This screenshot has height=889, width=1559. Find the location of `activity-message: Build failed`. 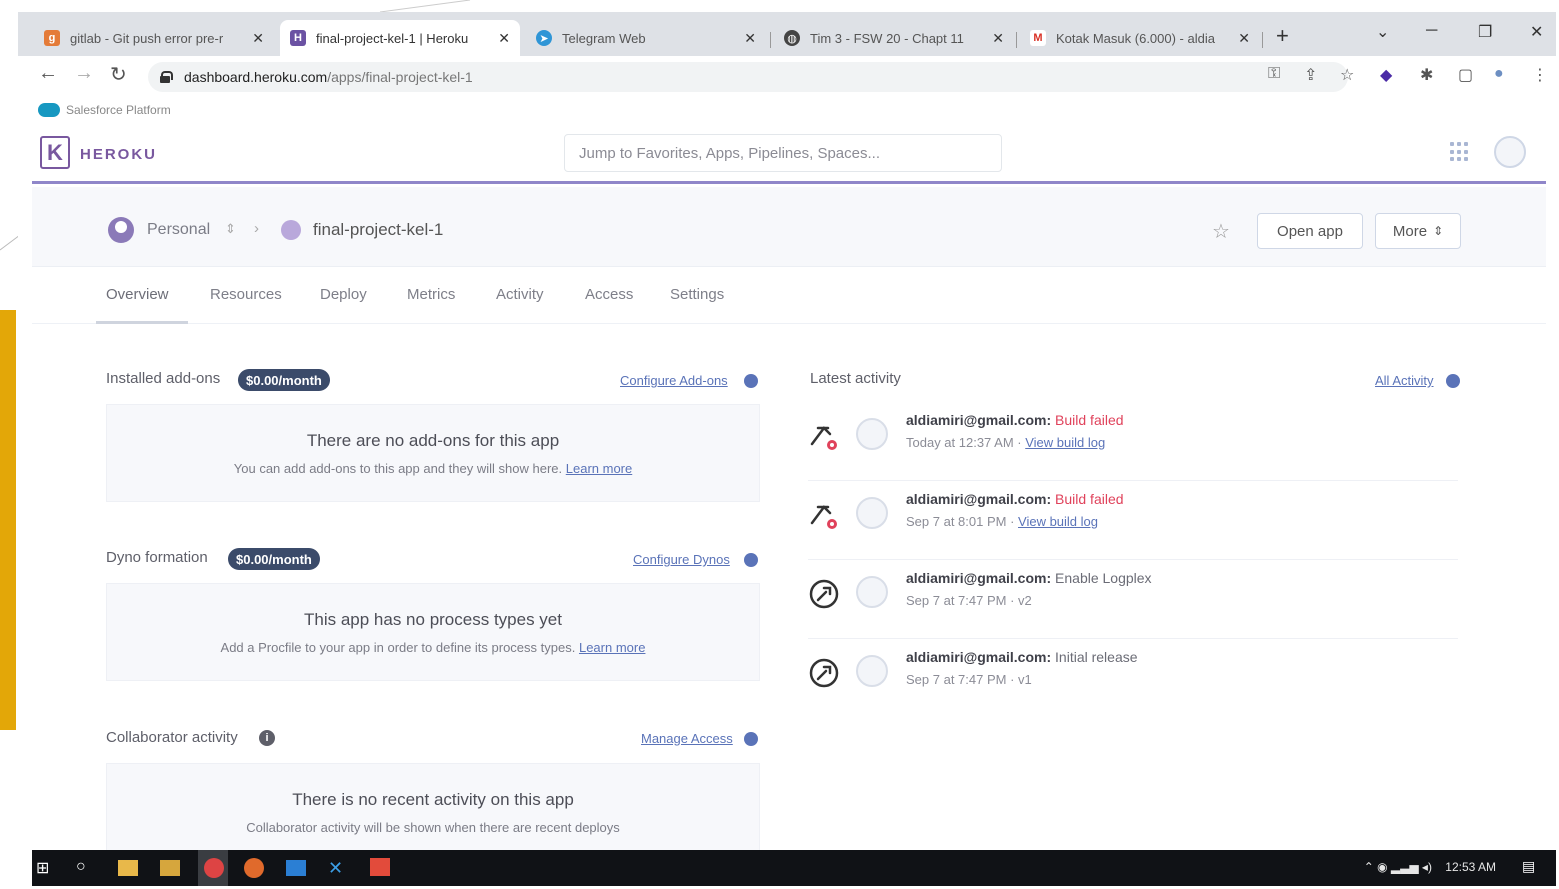

activity-message: Build failed is located at coordinates (1089, 499).